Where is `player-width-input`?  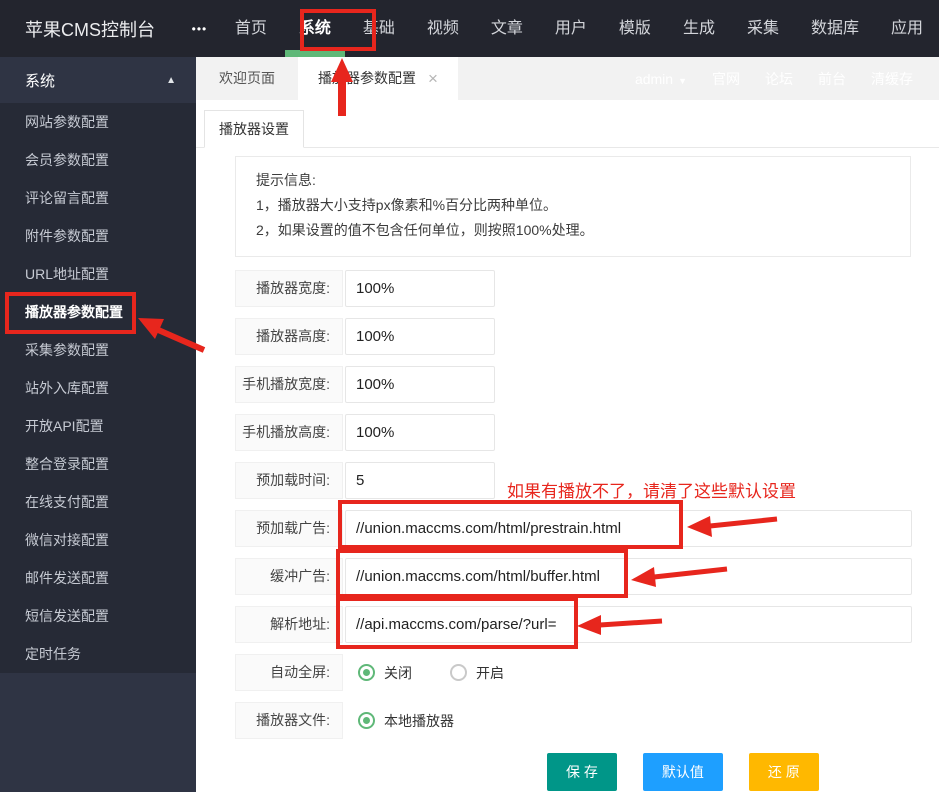 player-width-input is located at coordinates (420, 288).